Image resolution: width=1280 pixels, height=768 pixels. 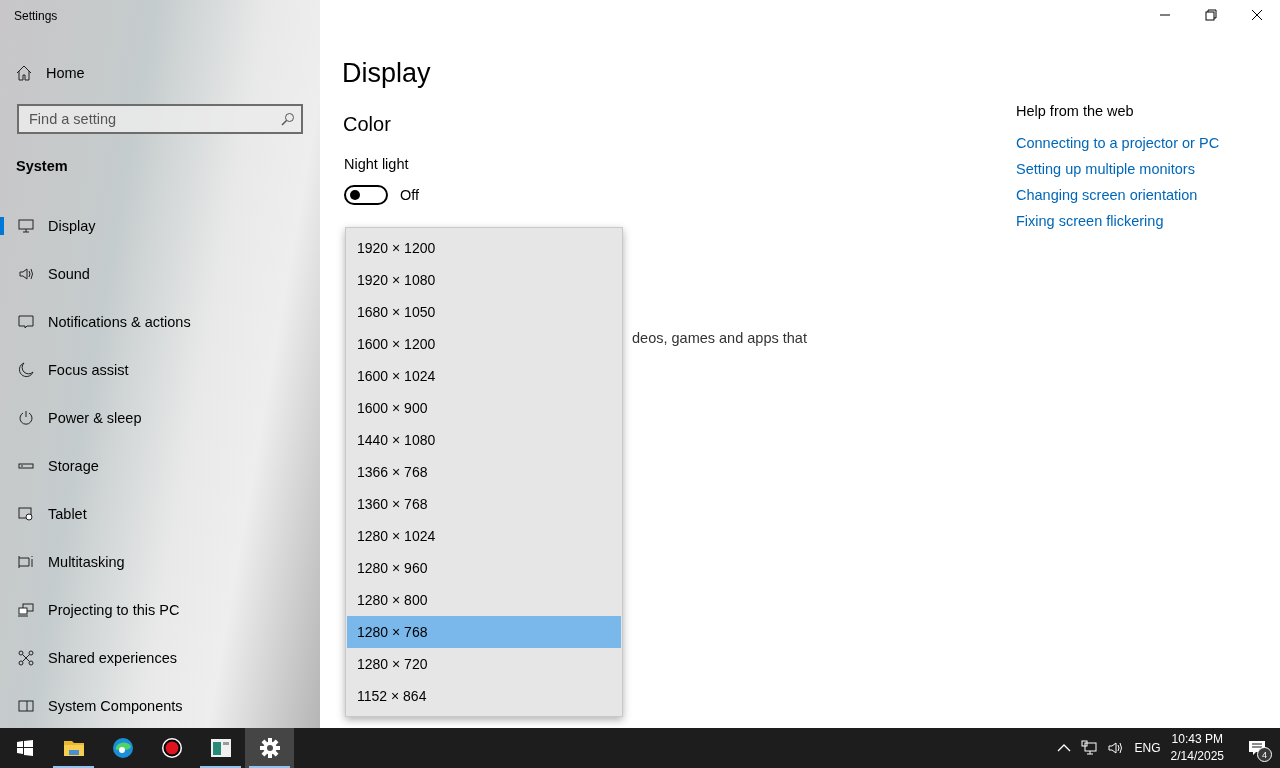 I want to click on search-field: Find a setting, so click(x=160, y=119).